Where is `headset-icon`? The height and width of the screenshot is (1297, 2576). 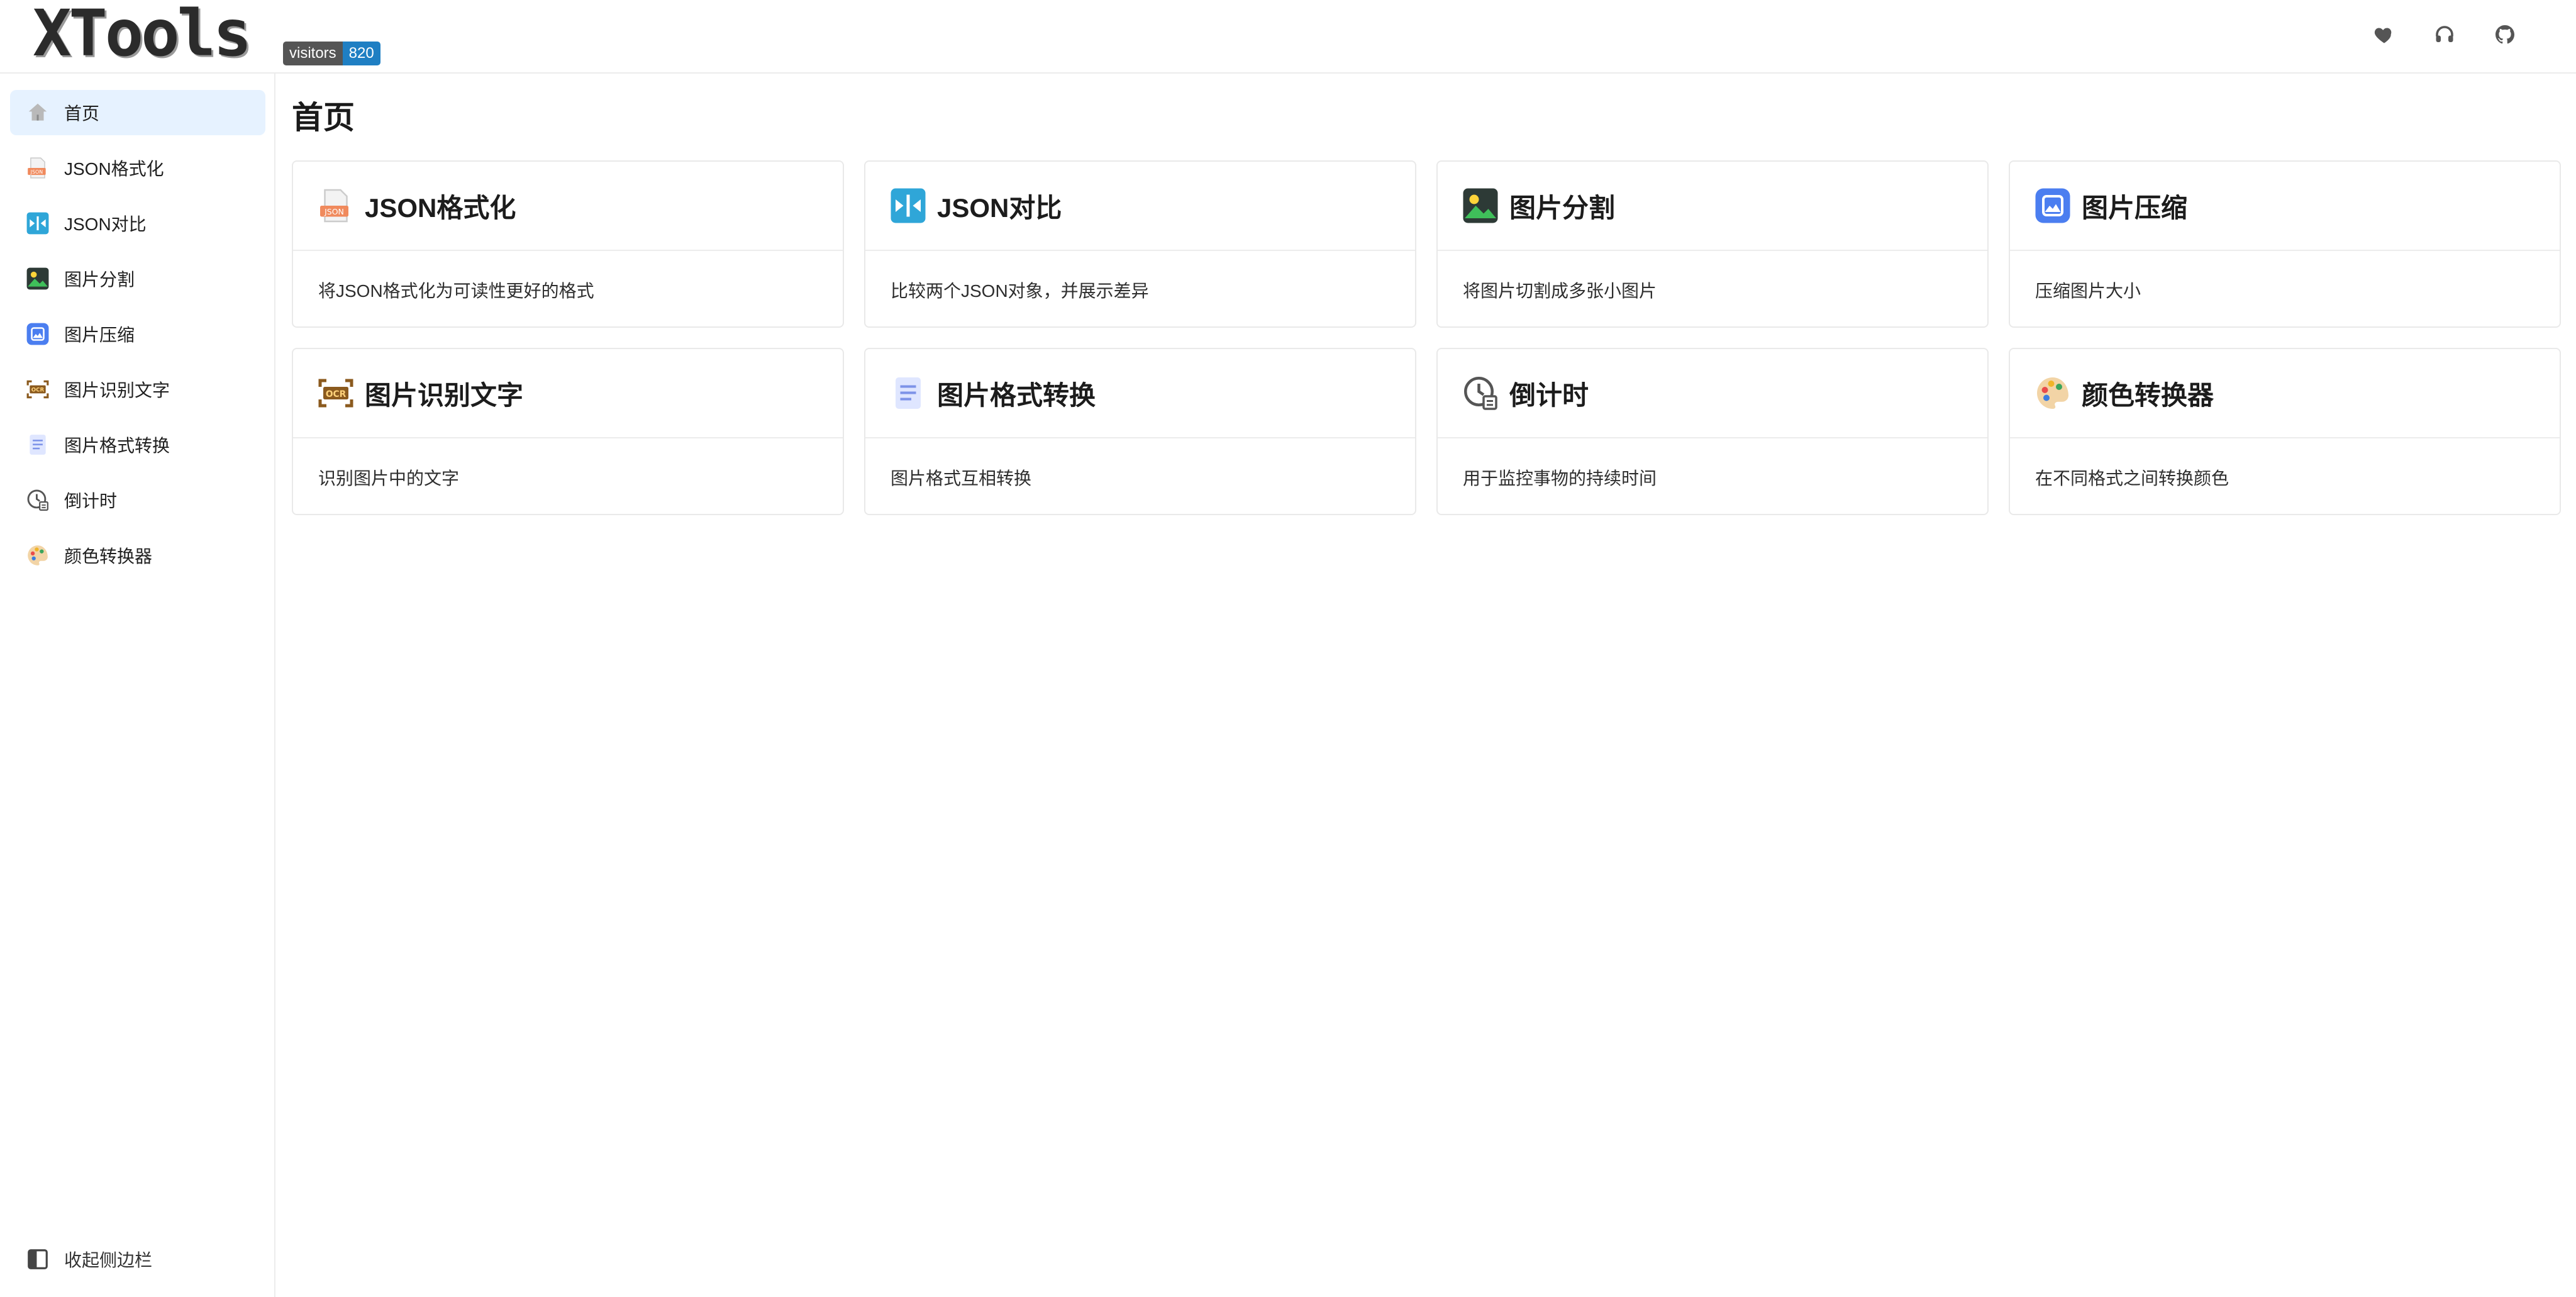 headset-icon is located at coordinates (2445, 35).